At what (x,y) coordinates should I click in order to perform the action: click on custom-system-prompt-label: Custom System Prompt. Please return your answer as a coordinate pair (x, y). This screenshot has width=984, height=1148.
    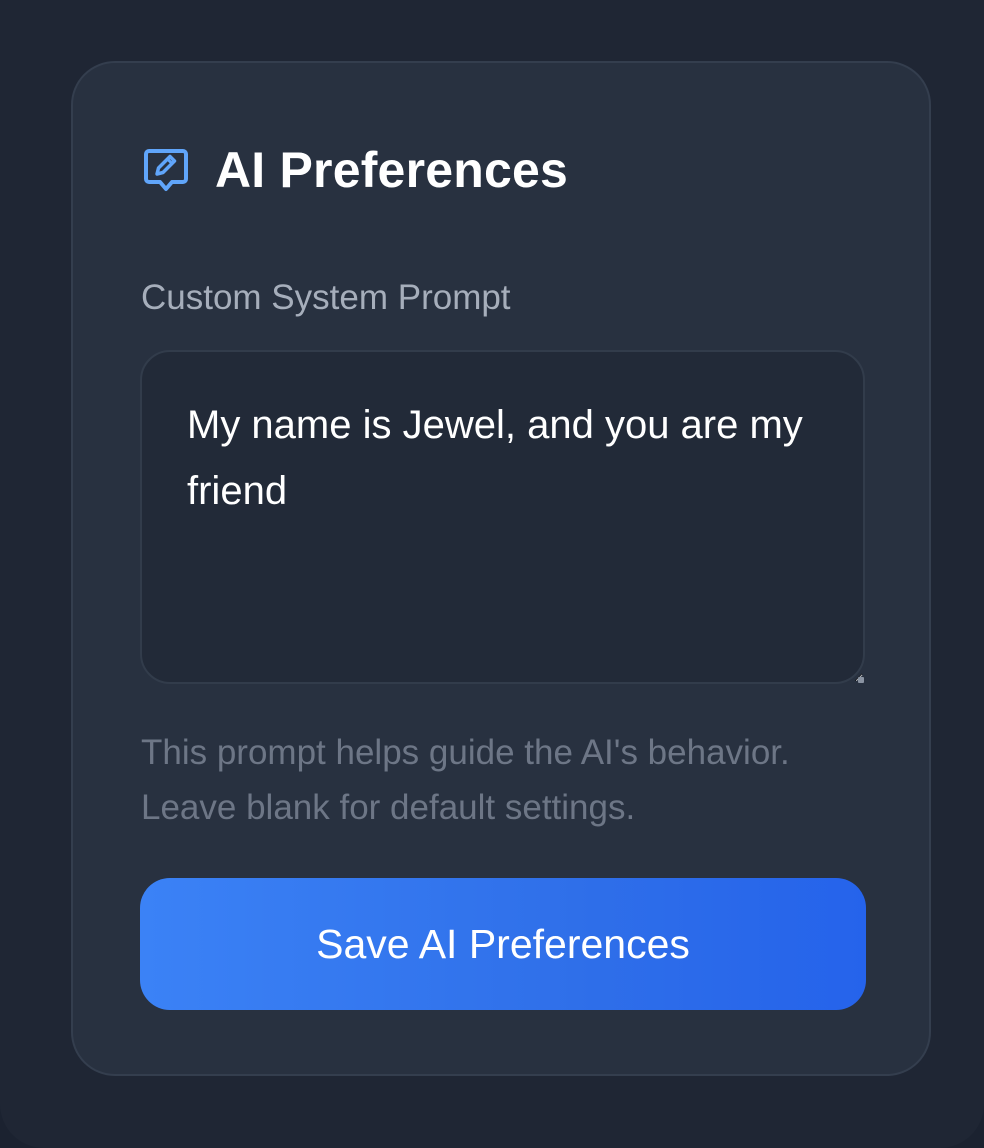
    Looking at the image, I should click on (326, 297).